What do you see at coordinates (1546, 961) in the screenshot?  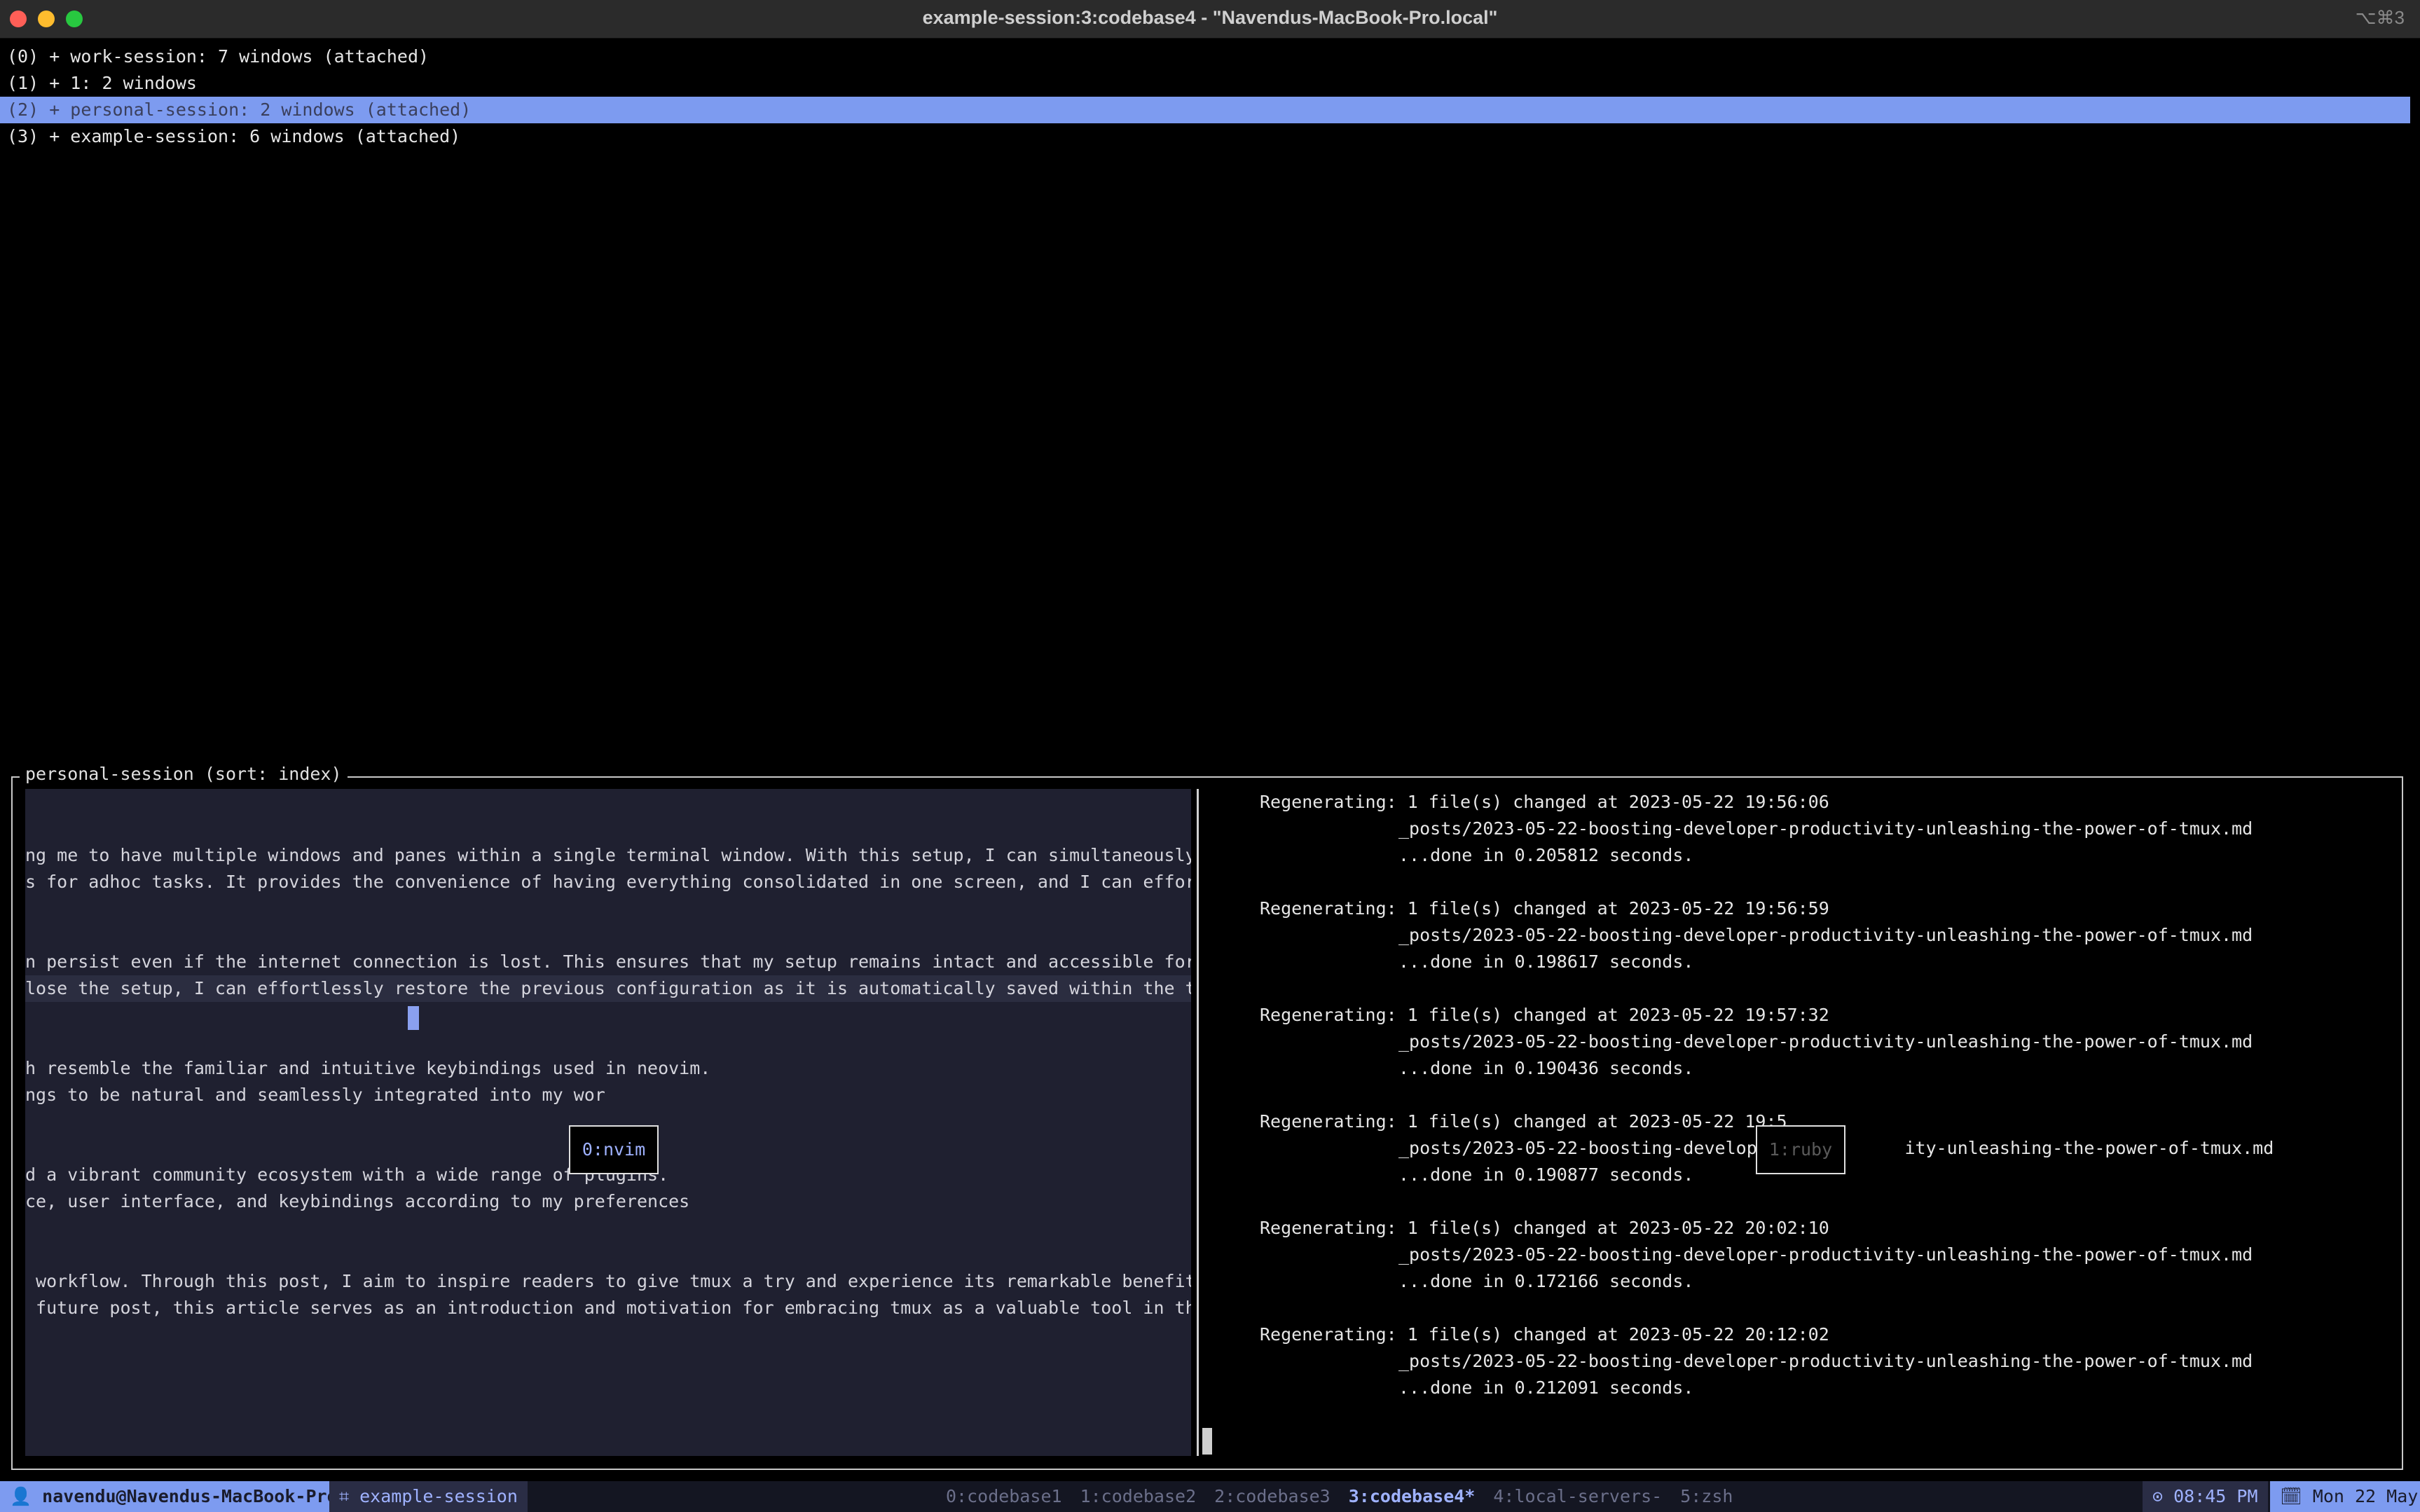 I see `log-line3: ...done in 0.198617 seconds.` at bounding box center [1546, 961].